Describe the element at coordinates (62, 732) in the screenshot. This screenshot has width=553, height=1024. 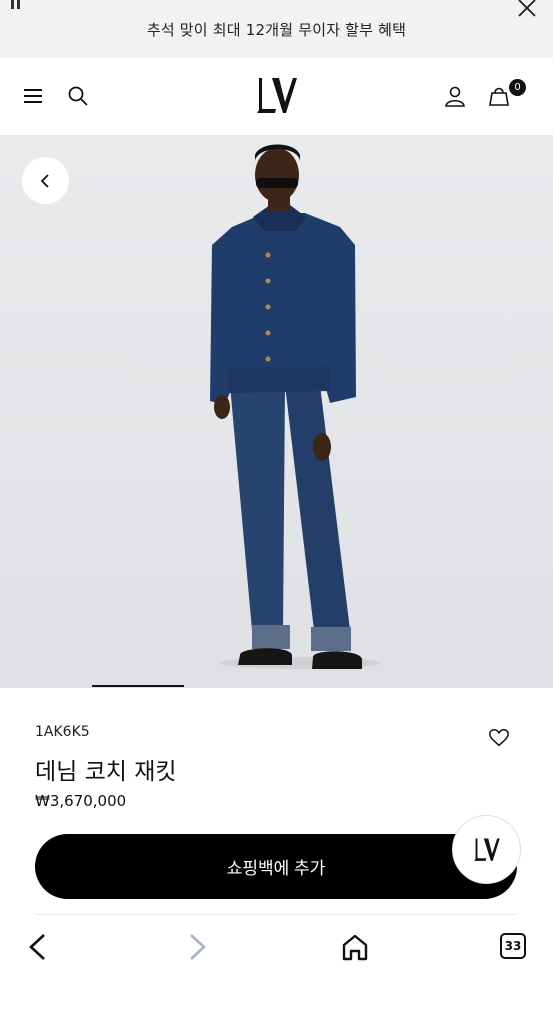
I see `product-reference: 1AK6K5` at that location.